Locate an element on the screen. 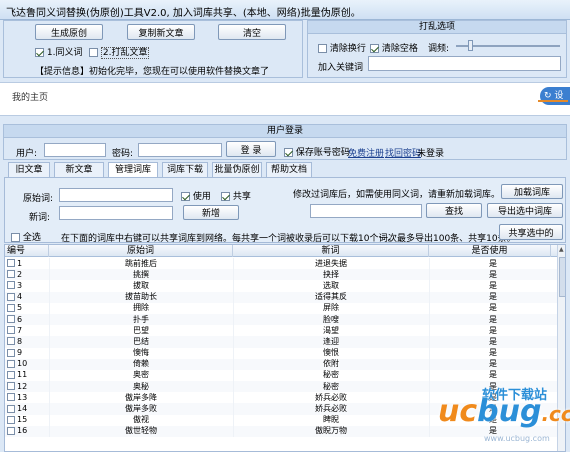 The image size is (570, 452). free-register-link: 免费注册 is located at coordinates (366, 152).